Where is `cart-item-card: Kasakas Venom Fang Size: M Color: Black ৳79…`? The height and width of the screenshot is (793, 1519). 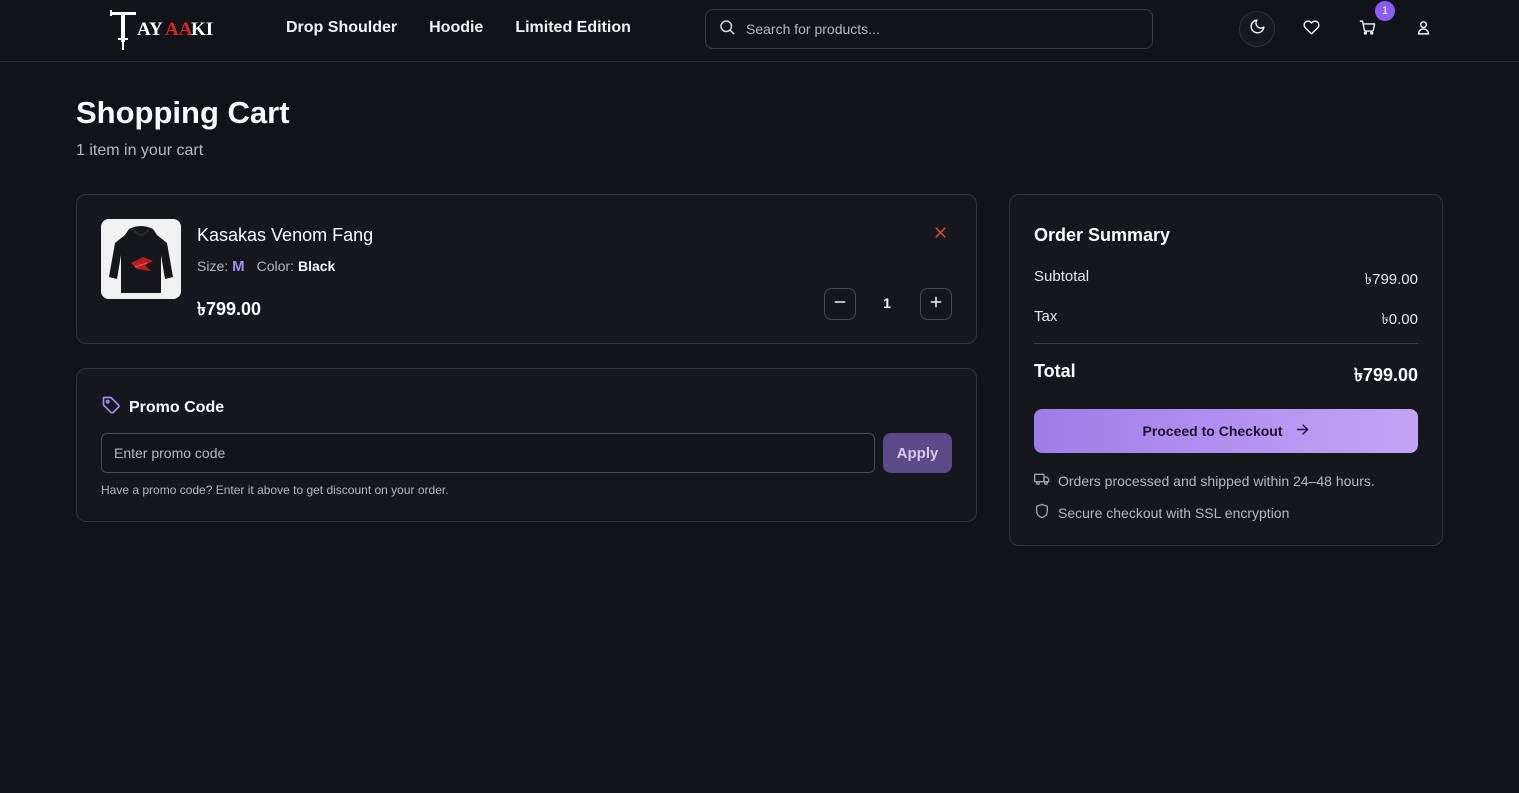 cart-item-card: Kasakas Venom Fang Size: M Color: Black ৳79… is located at coordinates (526, 269).